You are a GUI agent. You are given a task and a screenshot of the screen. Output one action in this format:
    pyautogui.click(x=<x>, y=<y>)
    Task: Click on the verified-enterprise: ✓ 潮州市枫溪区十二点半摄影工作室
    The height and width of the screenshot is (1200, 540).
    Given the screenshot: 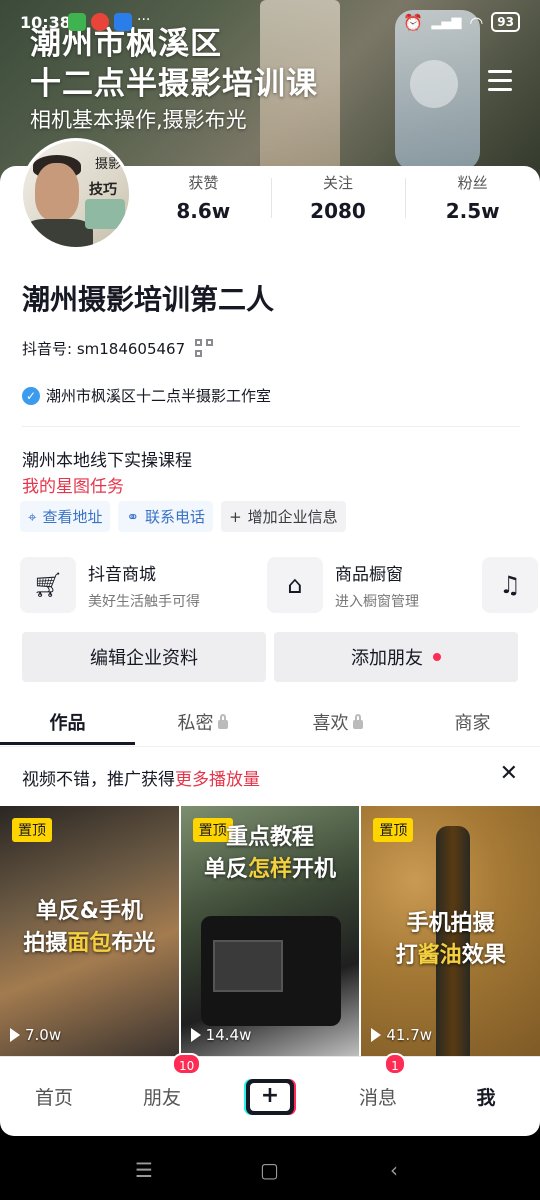 What is the action you would take?
    pyautogui.click(x=146, y=395)
    